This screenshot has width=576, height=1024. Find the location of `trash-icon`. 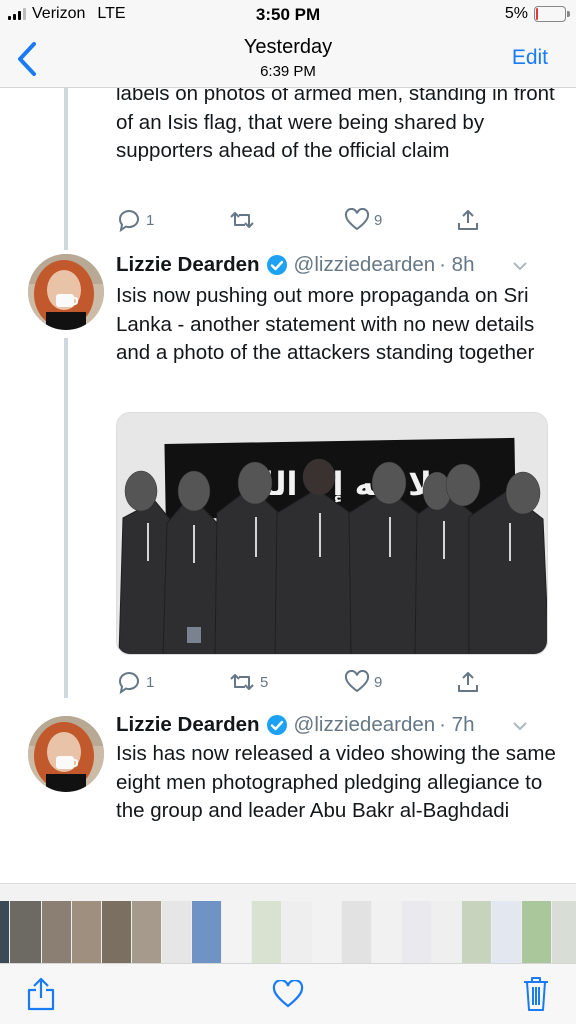

trash-icon is located at coordinates (536, 994).